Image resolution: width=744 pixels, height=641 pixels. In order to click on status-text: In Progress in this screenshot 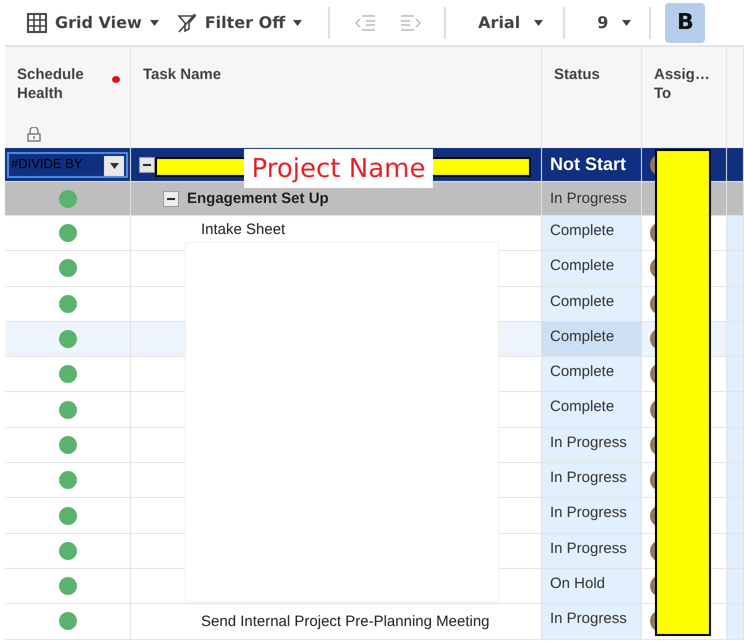, I will do `click(588, 198)`.